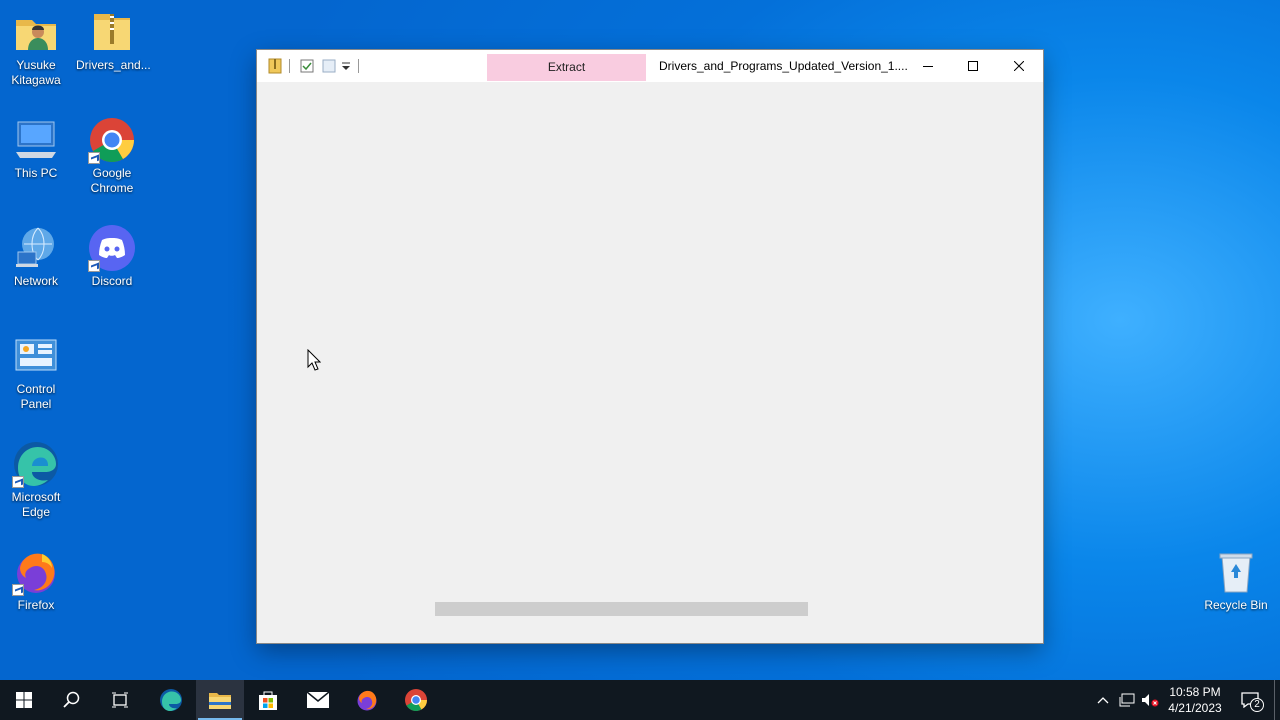 This screenshot has height=720, width=1280. What do you see at coordinates (621, 609) in the screenshot?
I see `horizontal-scrollbar-thumb` at bounding box center [621, 609].